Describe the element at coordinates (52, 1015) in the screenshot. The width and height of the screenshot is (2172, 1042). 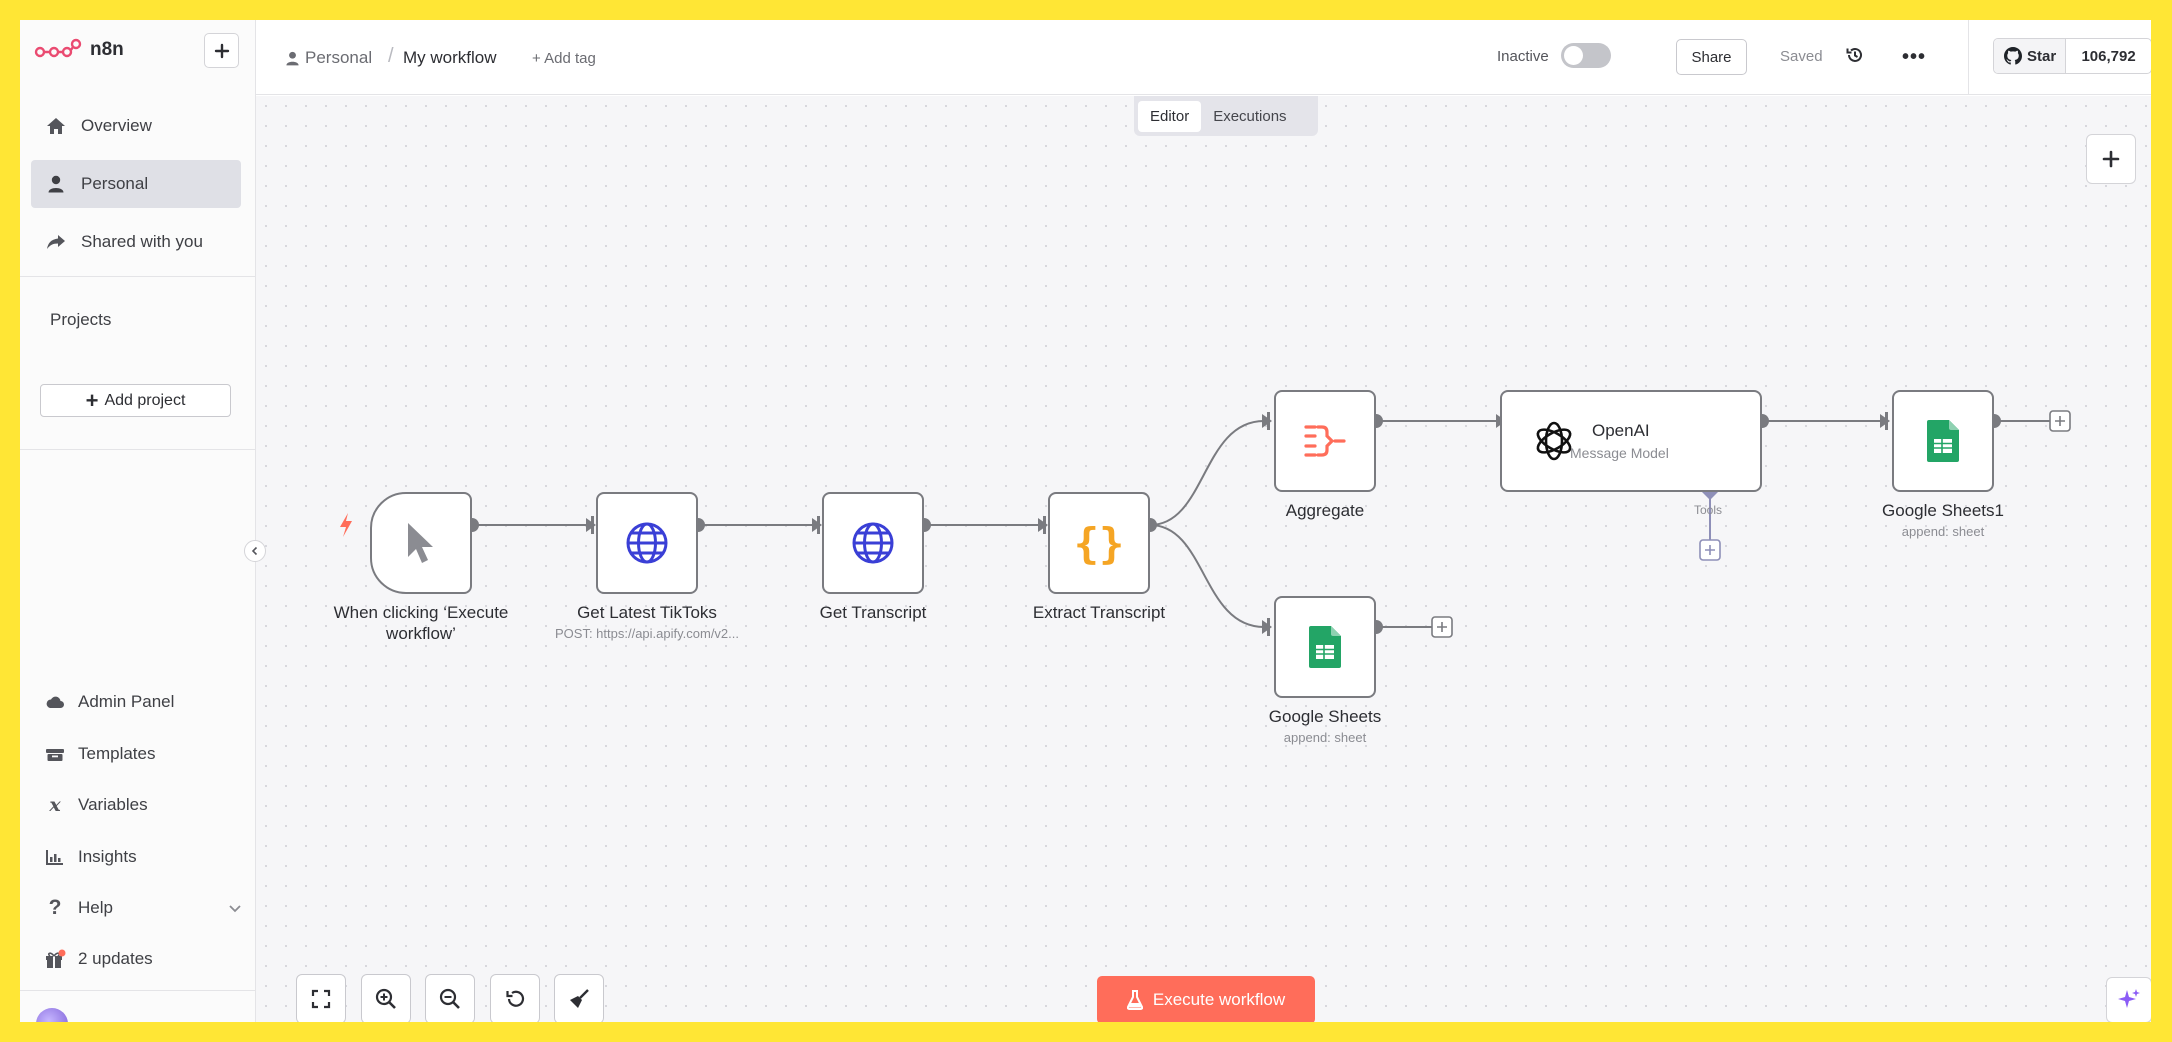
I see `avatar` at that location.